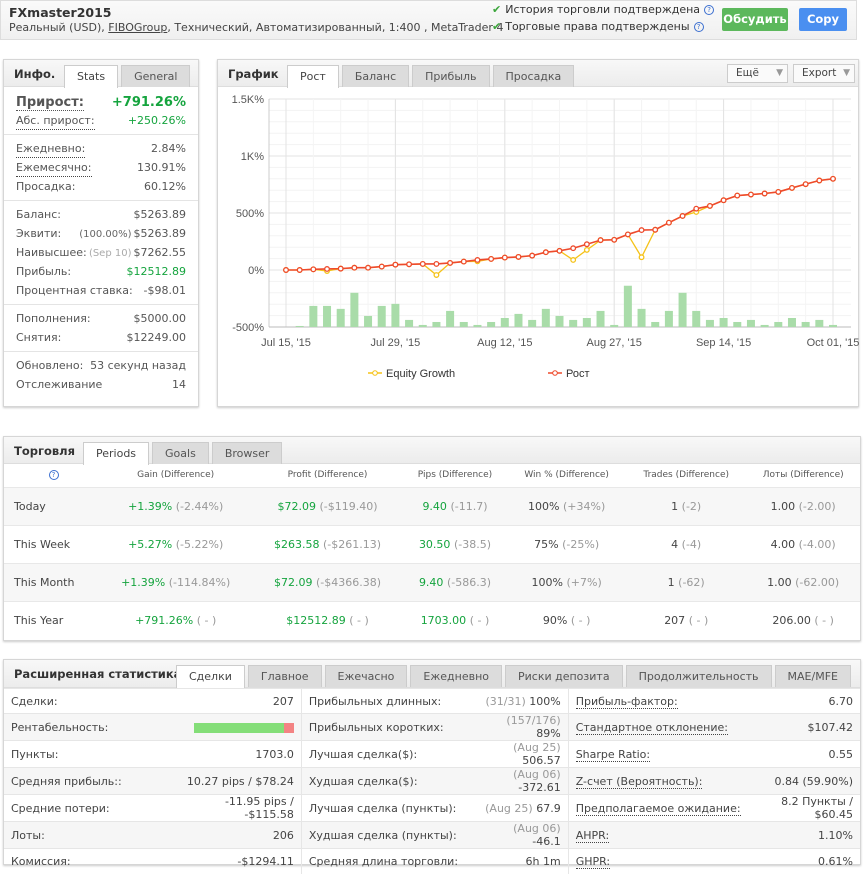 The height and width of the screenshot is (874, 864). What do you see at coordinates (809, 808) in the screenshot?
I see `stat-value-cell: 8.2 Пункты / $60.45` at bounding box center [809, 808].